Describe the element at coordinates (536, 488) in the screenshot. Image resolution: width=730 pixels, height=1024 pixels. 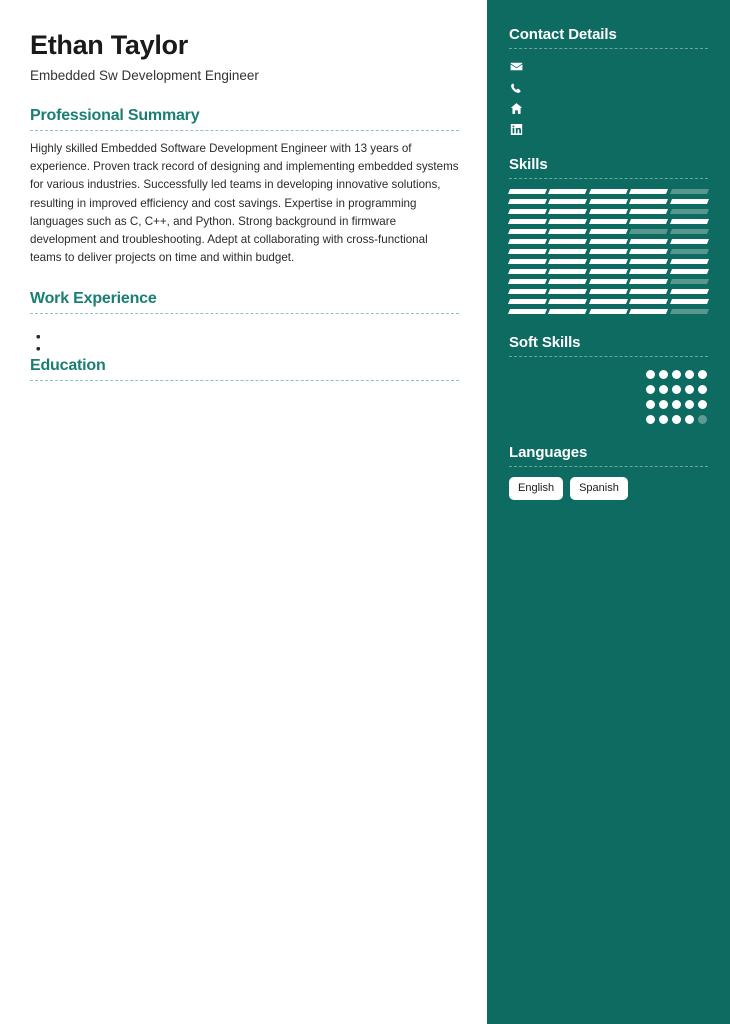
I see `language-pill: English` at that location.